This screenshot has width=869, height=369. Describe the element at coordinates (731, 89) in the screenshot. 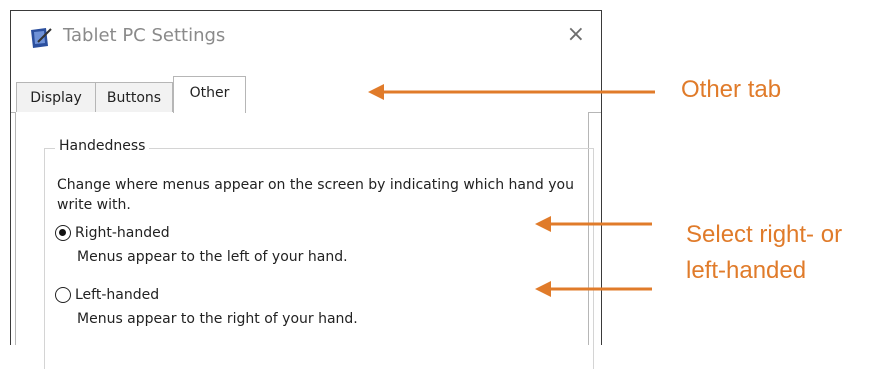

I see `annotation-other-tab: Other tab` at that location.